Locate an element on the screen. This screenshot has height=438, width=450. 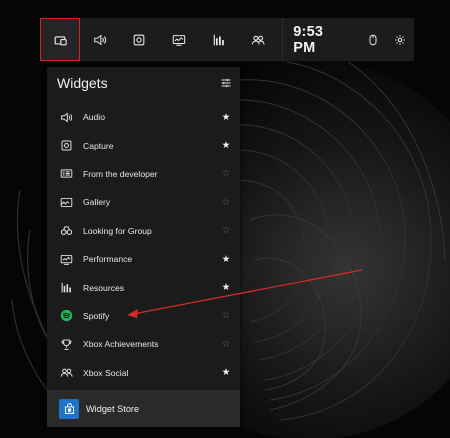
panel-title: Widgets is located at coordinates (82, 83).